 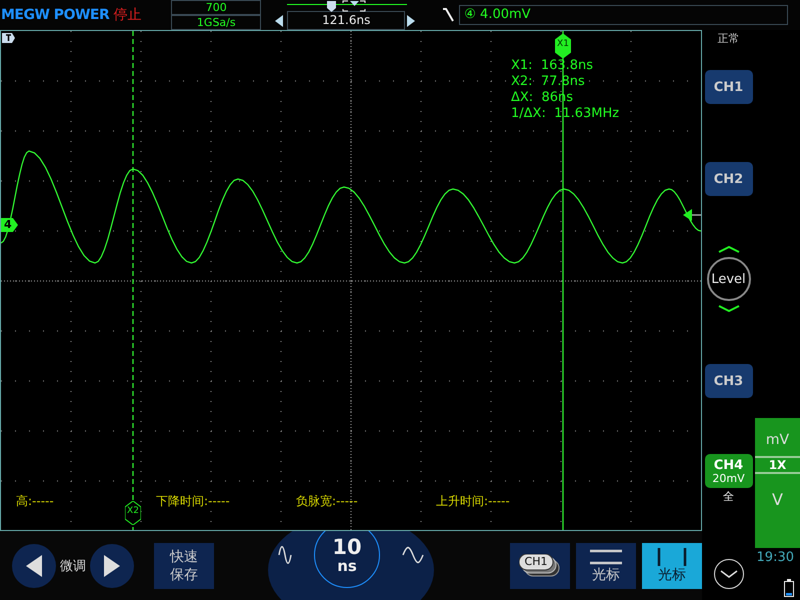 What do you see at coordinates (728, 179) in the screenshot?
I see `channel-button: CH2` at bounding box center [728, 179].